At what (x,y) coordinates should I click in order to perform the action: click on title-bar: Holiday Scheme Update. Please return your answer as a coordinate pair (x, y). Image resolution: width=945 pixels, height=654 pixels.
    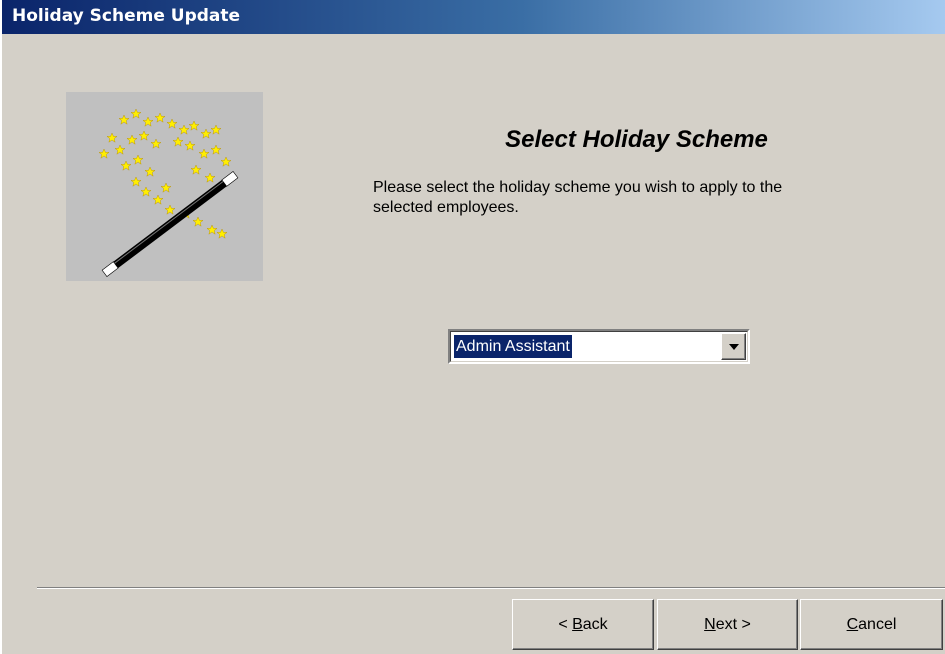
    Looking at the image, I should click on (473, 17).